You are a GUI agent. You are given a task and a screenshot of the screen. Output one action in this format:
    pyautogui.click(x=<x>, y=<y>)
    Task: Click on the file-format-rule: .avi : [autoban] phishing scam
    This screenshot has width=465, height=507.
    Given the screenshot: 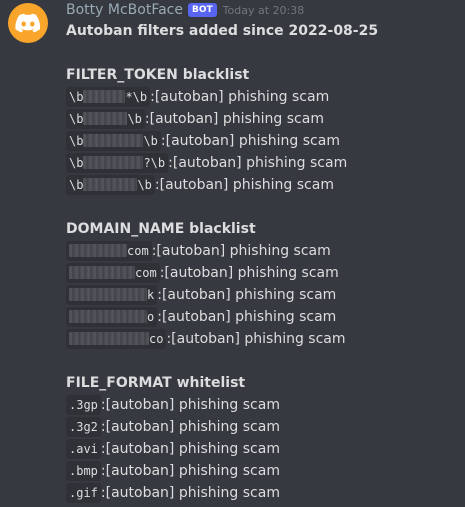 What is the action you would take?
    pyautogui.click(x=263, y=449)
    